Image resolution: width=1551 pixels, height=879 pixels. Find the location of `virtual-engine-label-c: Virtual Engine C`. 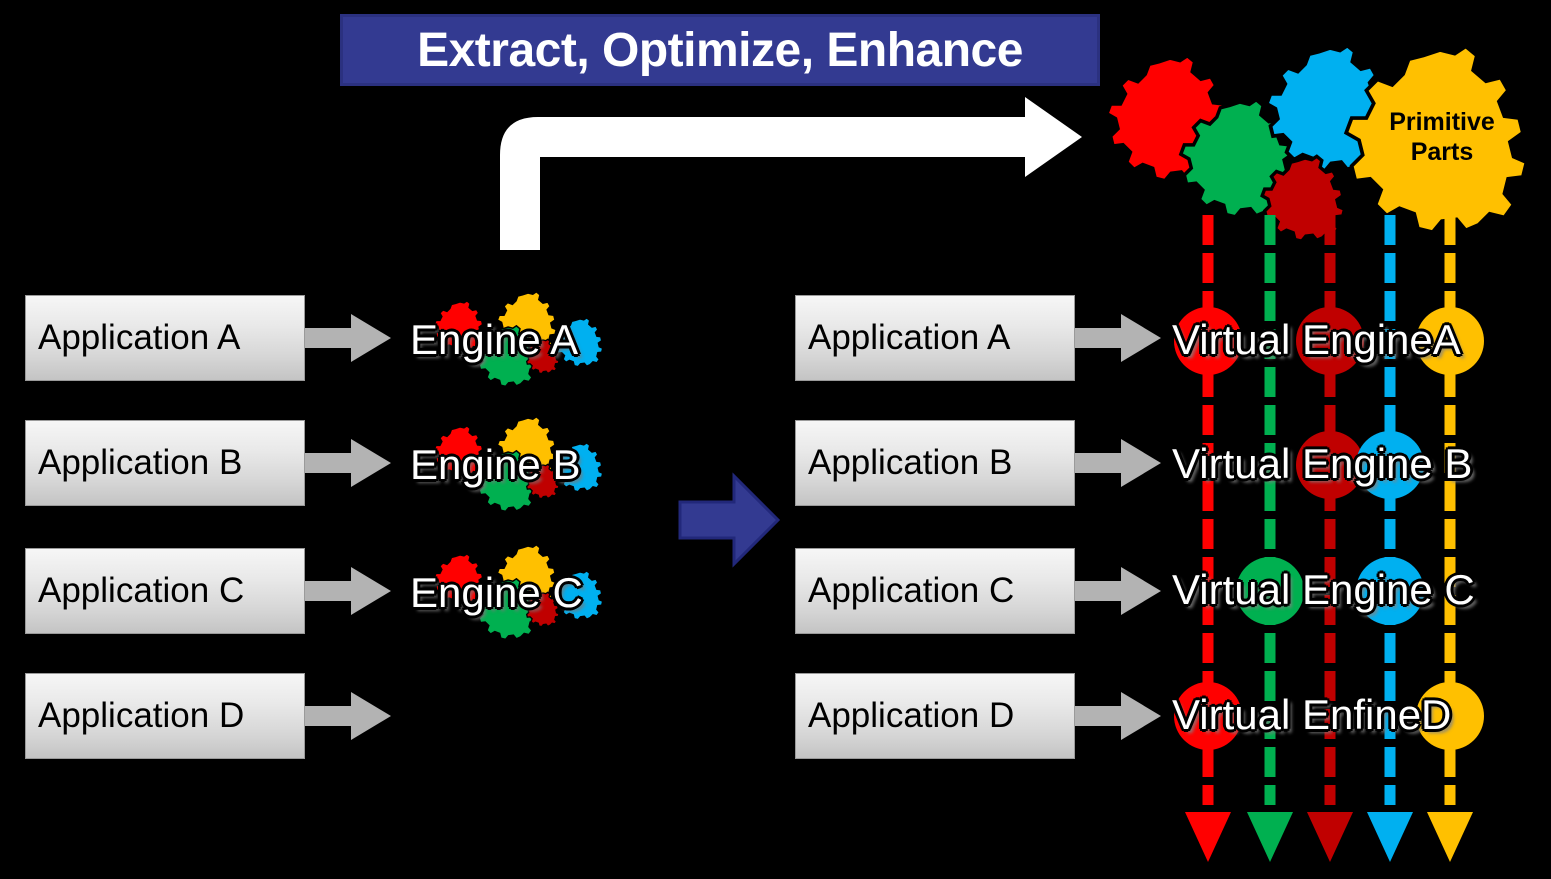

virtual-engine-label-c: Virtual Engine C is located at coordinates (1323, 589).